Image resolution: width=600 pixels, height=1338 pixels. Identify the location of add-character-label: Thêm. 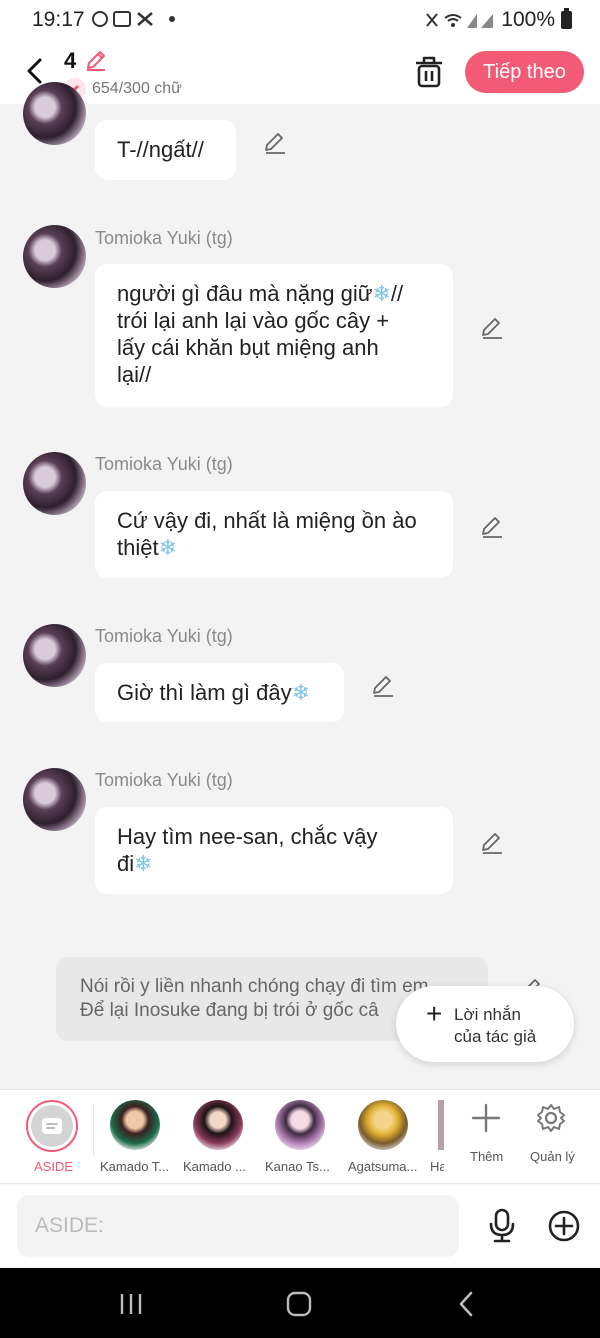
(486, 1156).